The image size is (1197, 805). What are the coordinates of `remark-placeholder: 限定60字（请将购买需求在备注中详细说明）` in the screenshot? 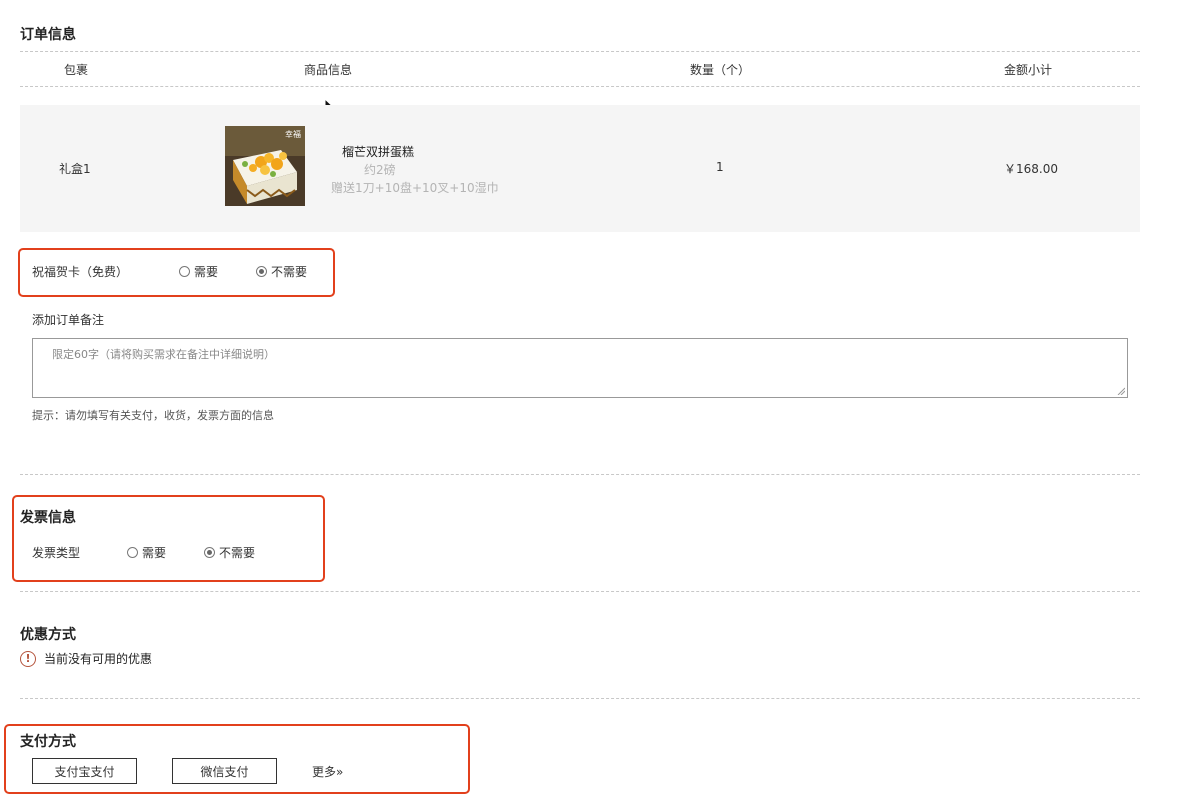 It's located at (163, 354).